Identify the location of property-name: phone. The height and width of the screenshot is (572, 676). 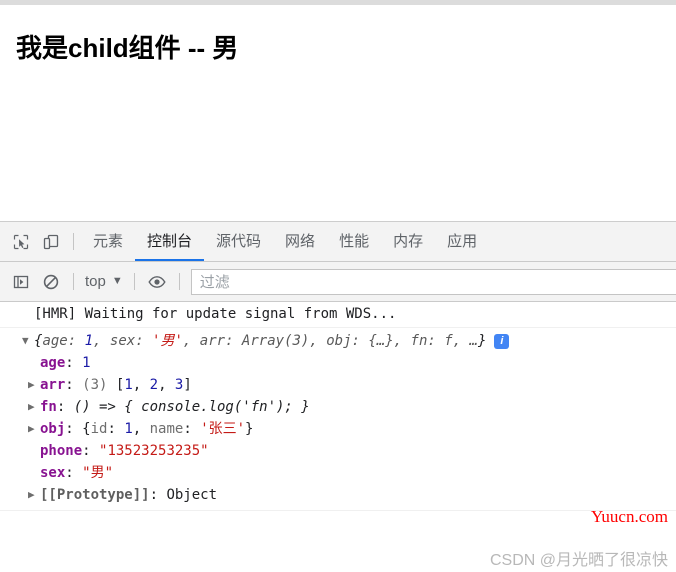
(61, 451).